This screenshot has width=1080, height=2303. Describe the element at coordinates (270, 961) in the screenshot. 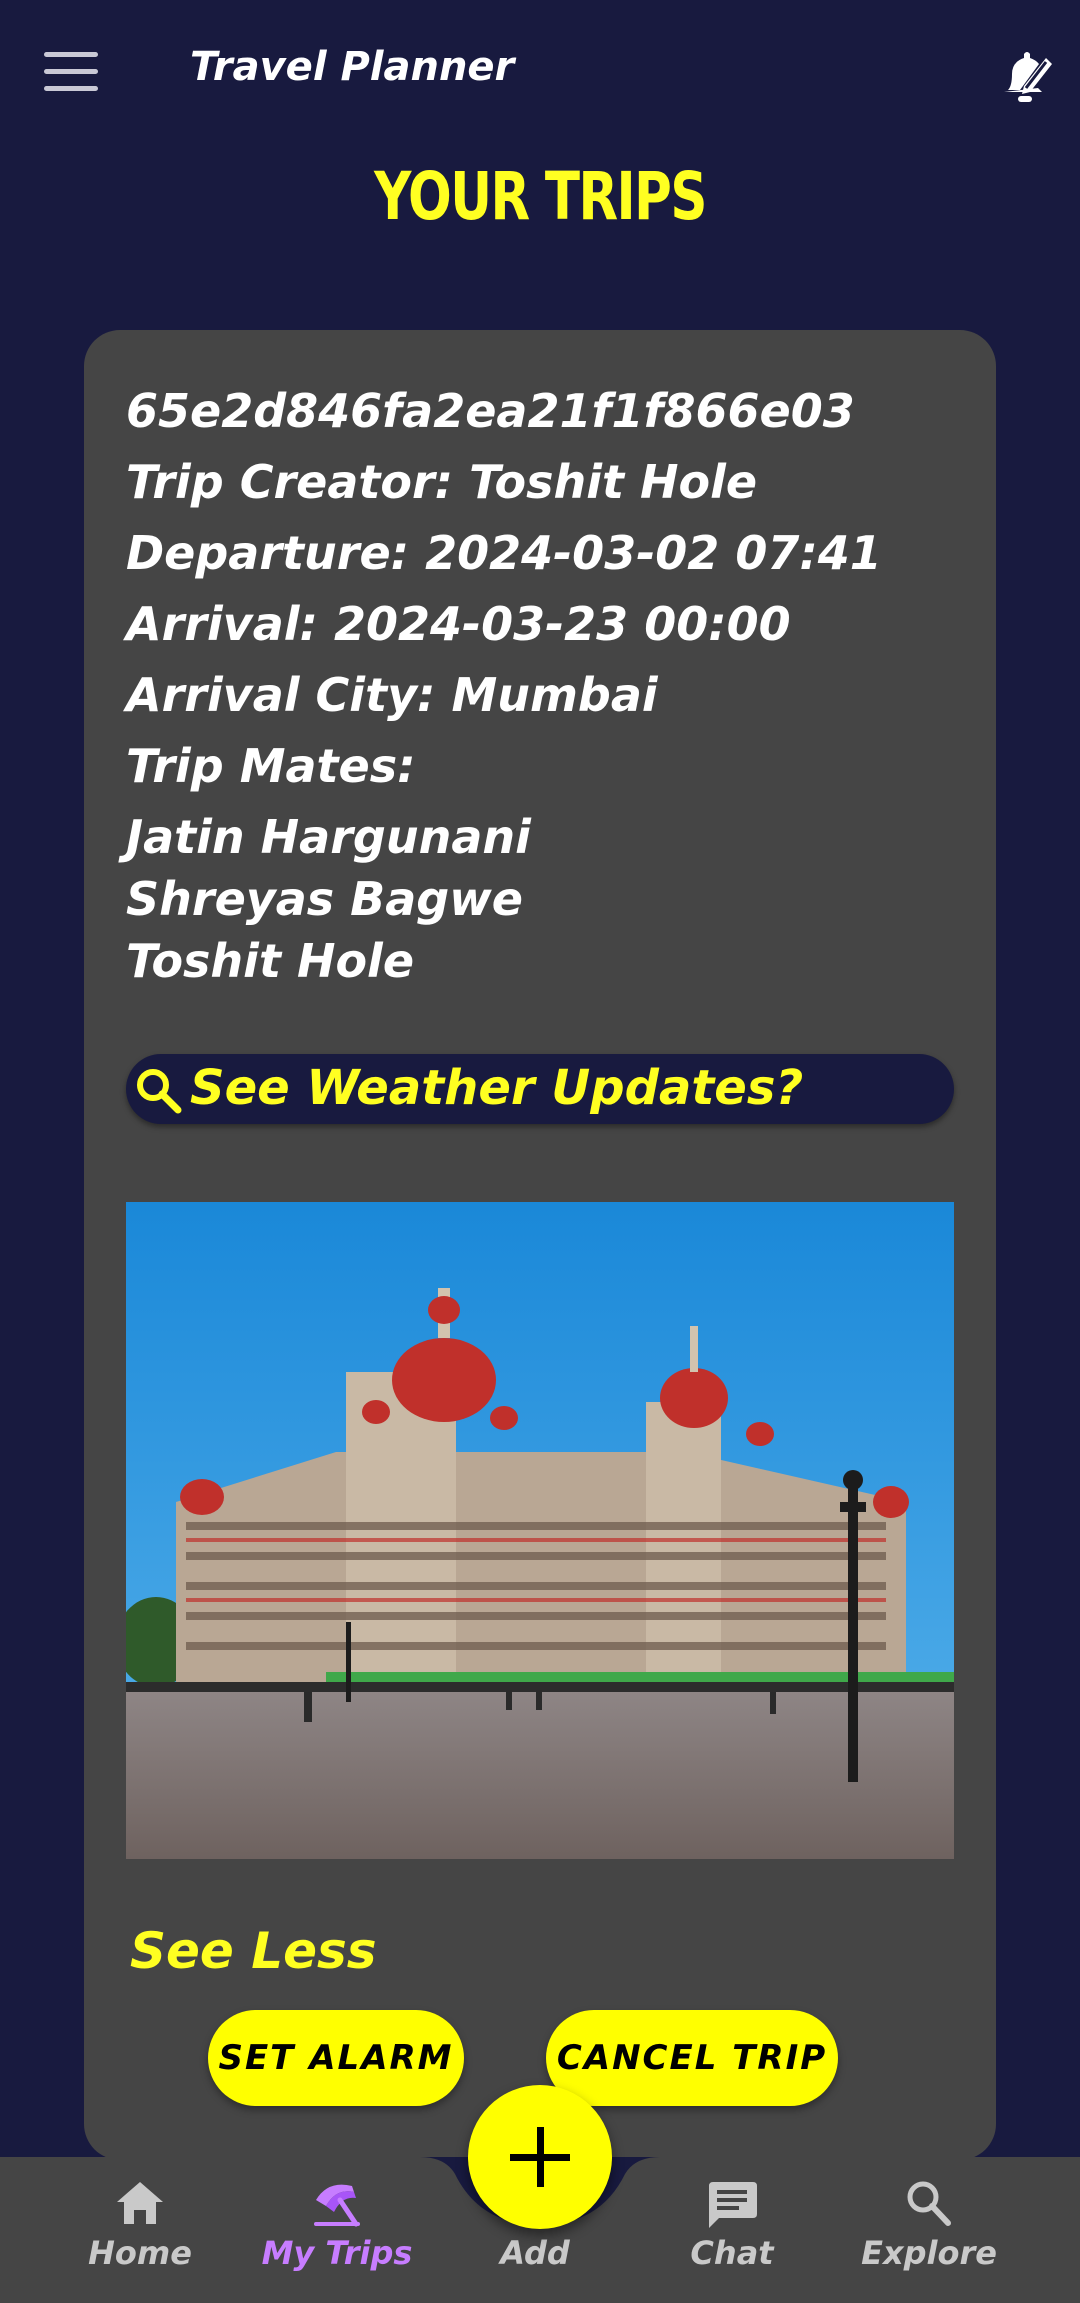

I see `trip-mate: Toshit Hole` at that location.